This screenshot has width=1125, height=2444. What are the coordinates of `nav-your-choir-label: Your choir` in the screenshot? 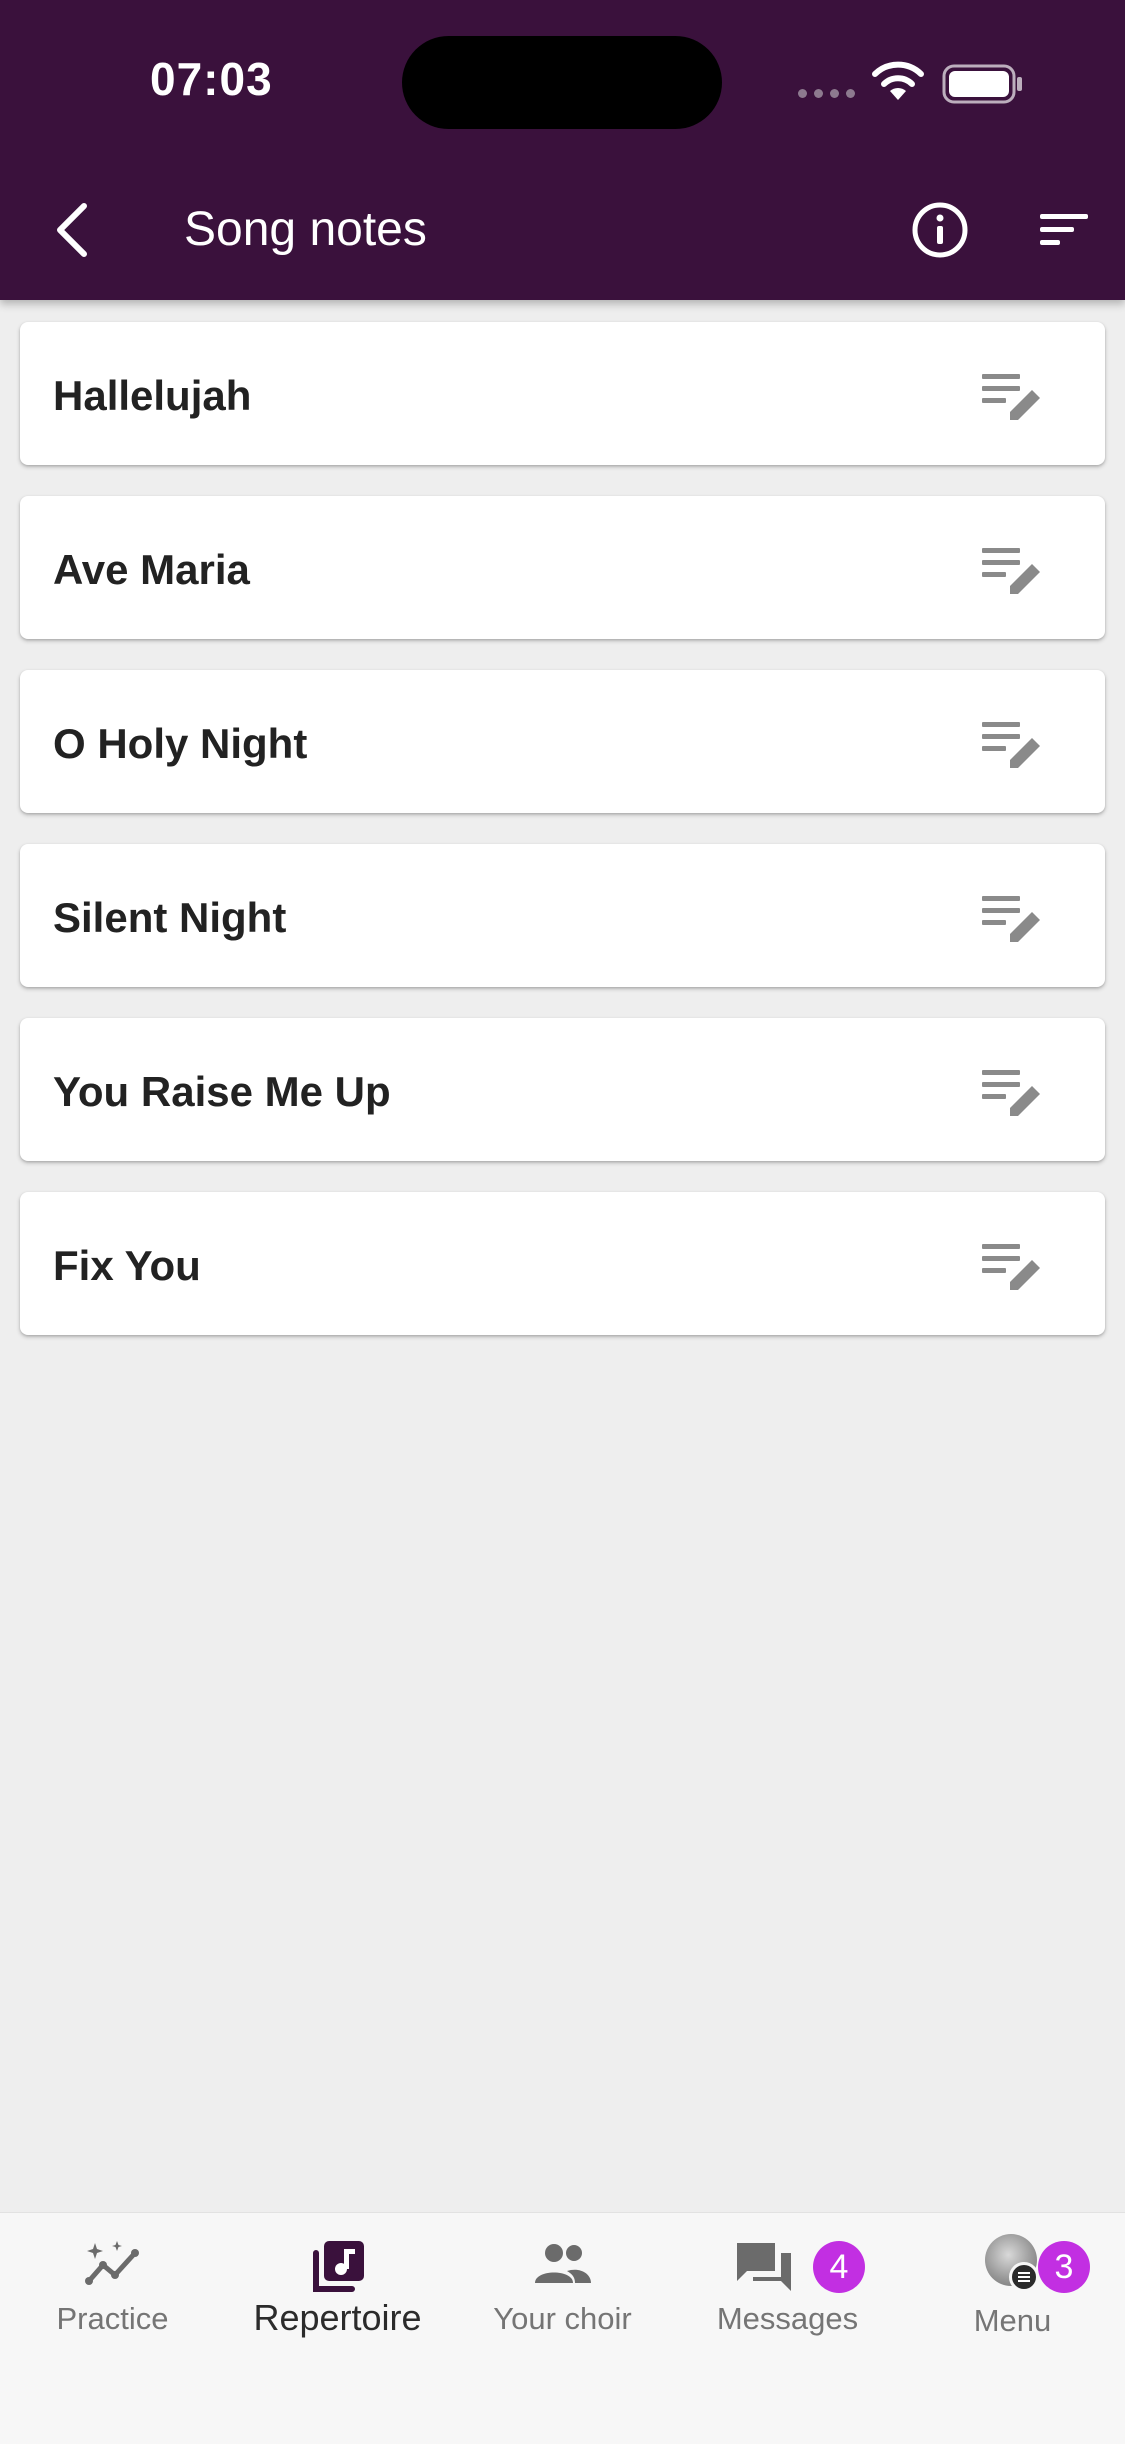 It's located at (562, 2318).